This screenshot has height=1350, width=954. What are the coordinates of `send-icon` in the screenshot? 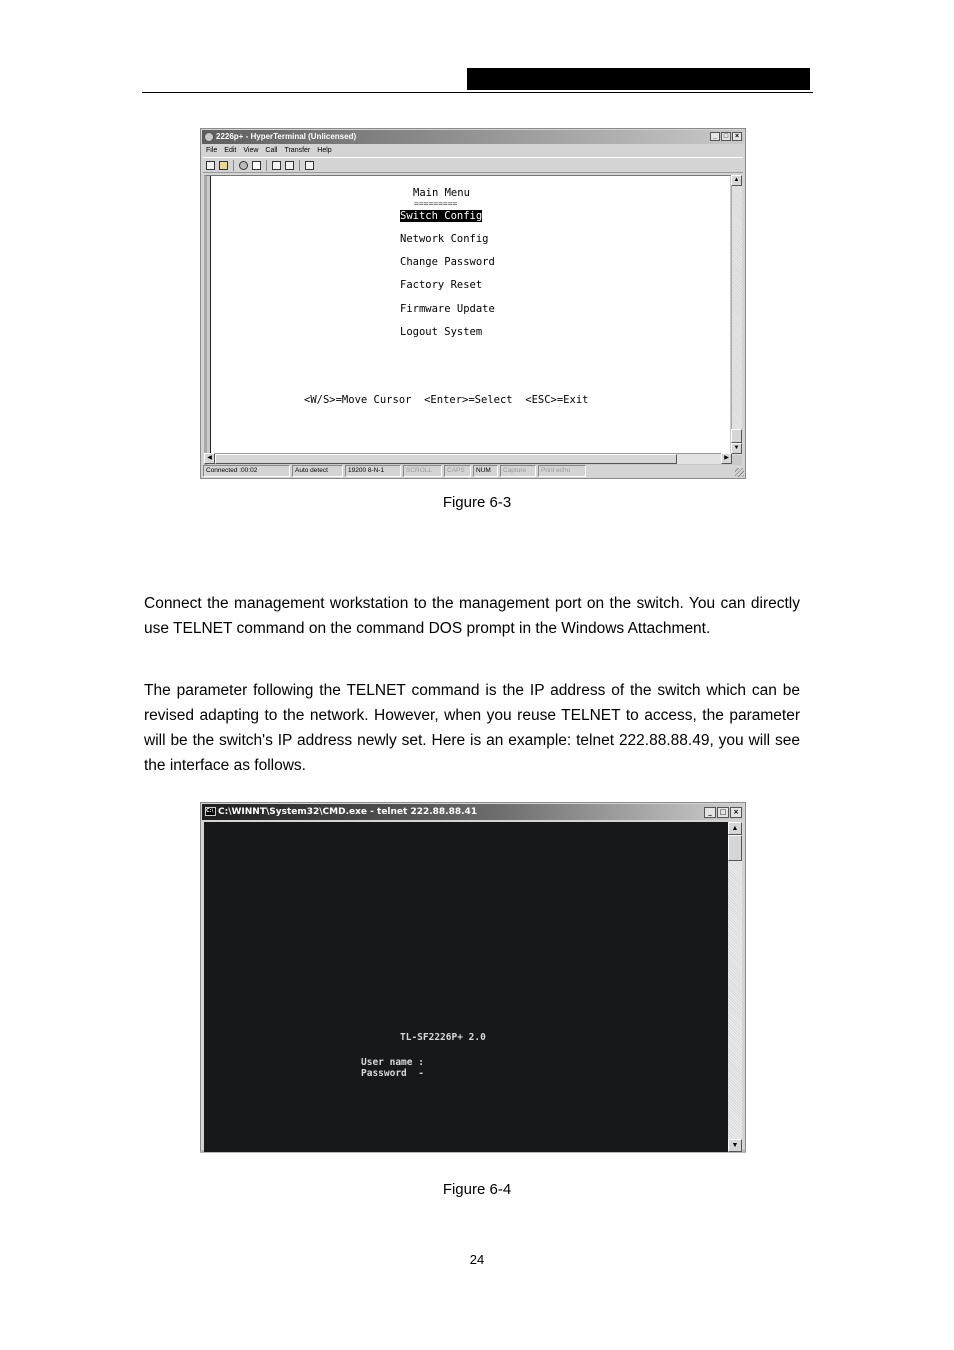 It's located at (276, 165).